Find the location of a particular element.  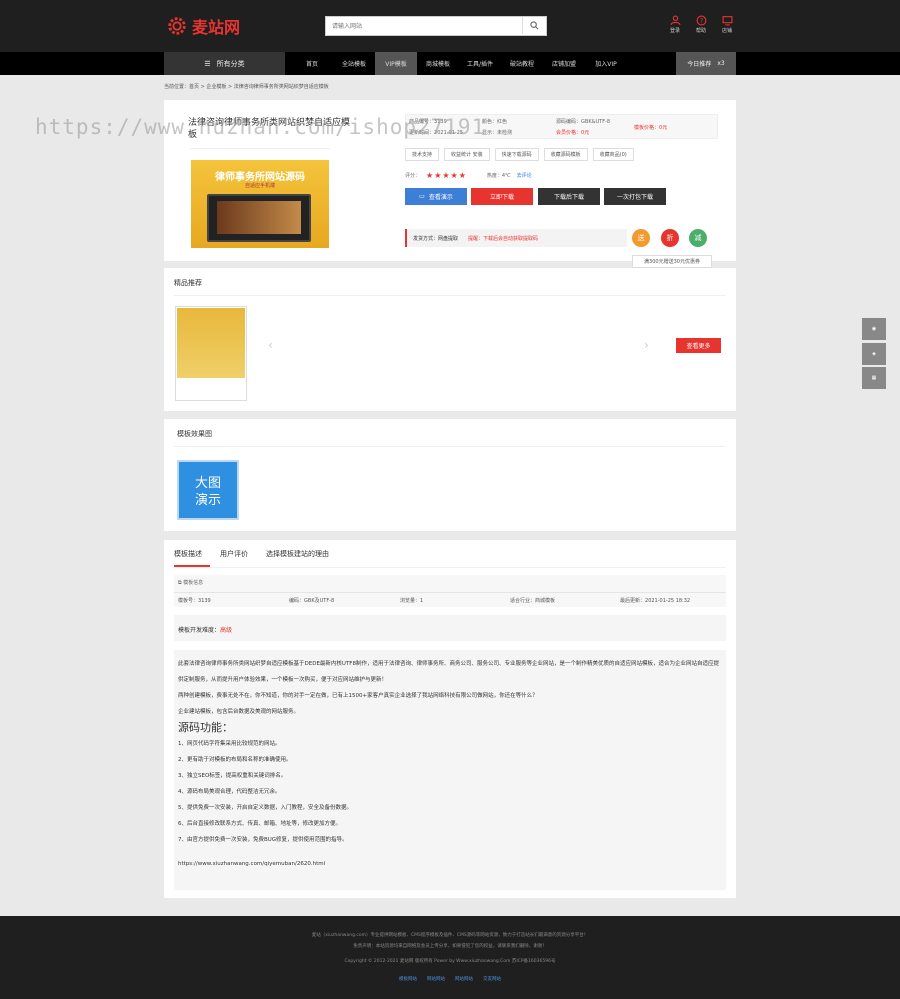

search-input is located at coordinates (424, 26).